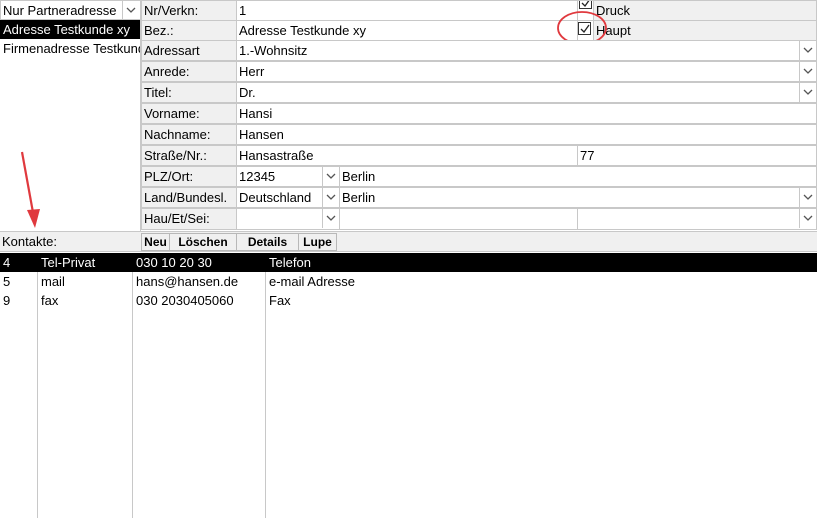 The image size is (817, 518). What do you see at coordinates (187, 281) in the screenshot?
I see `contact-value: hans@hansen.de` at bounding box center [187, 281].